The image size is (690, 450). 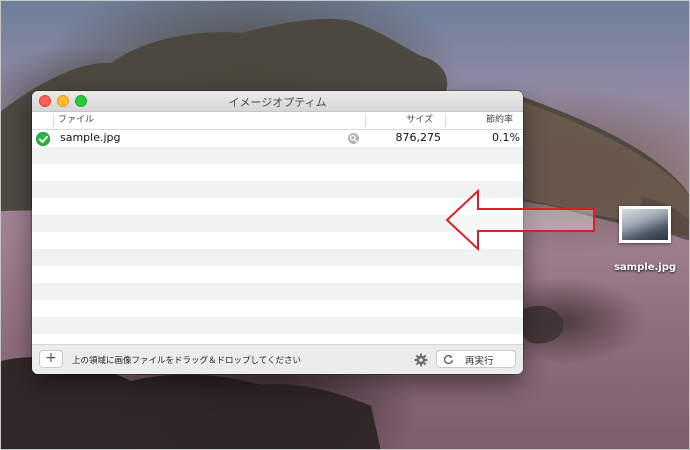 What do you see at coordinates (277, 121) in the screenshot?
I see `table-header: ファイル サイズ 節約率` at bounding box center [277, 121].